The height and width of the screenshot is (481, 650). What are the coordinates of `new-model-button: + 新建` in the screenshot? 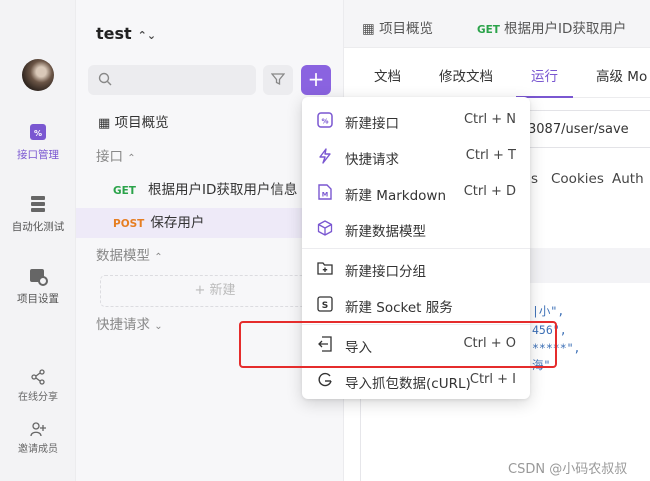 It's located at (215, 291).